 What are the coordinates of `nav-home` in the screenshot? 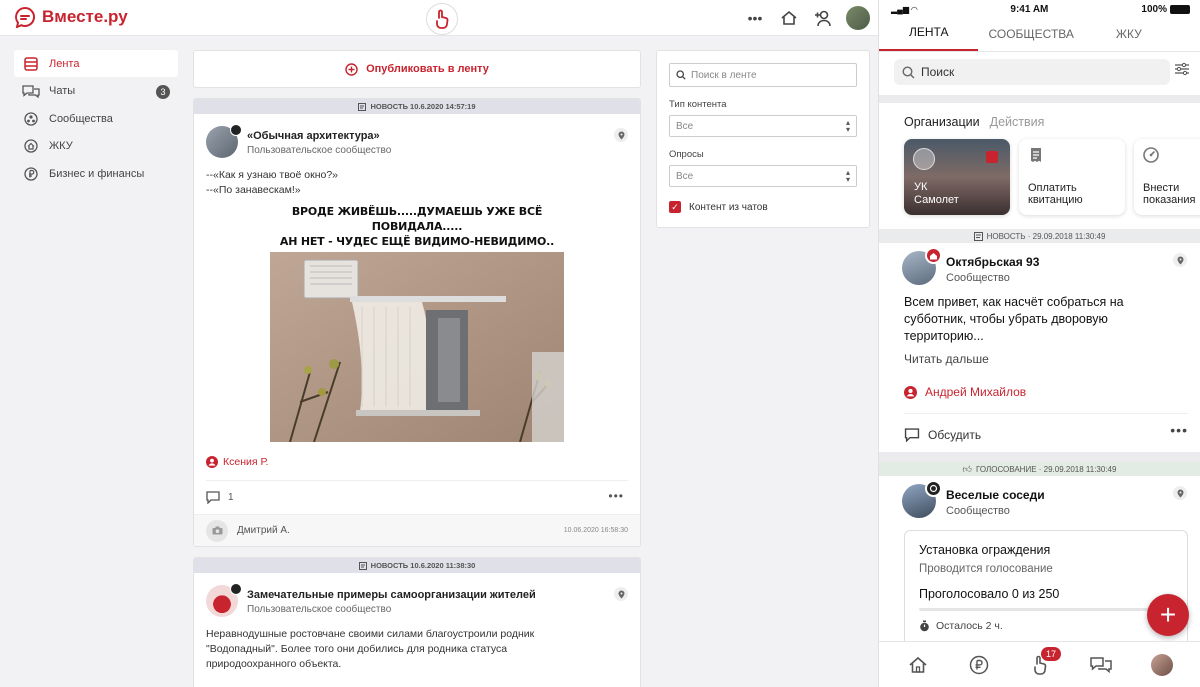 It's located at (918, 665).